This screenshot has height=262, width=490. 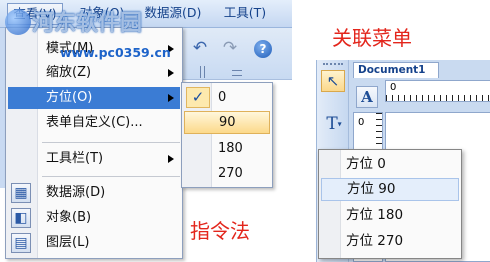 What do you see at coordinates (333, 81) in the screenshot?
I see `pointer-icon: ↖` at bounding box center [333, 81].